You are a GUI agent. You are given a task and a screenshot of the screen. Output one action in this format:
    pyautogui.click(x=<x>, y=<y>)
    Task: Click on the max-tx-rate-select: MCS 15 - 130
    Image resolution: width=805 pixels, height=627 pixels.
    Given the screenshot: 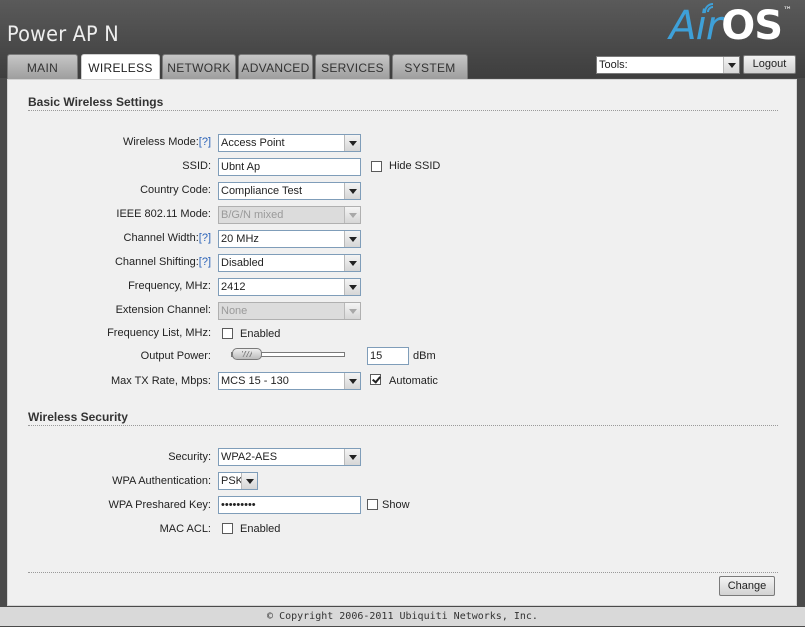 What is the action you would take?
    pyautogui.click(x=289, y=381)
    